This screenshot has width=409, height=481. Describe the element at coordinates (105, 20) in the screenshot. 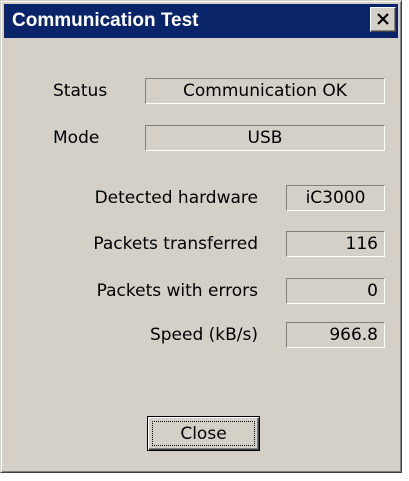

I see `window-title: Communication Test` at that location.